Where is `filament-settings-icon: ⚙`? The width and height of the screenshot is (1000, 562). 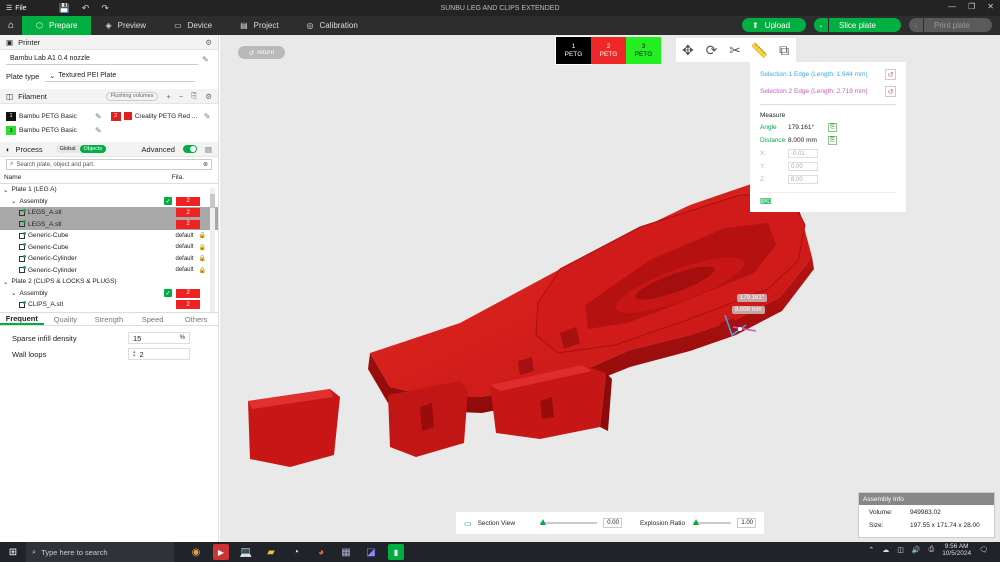 filament-settings-icon: ⚙ is located at coordinates (208, 96).